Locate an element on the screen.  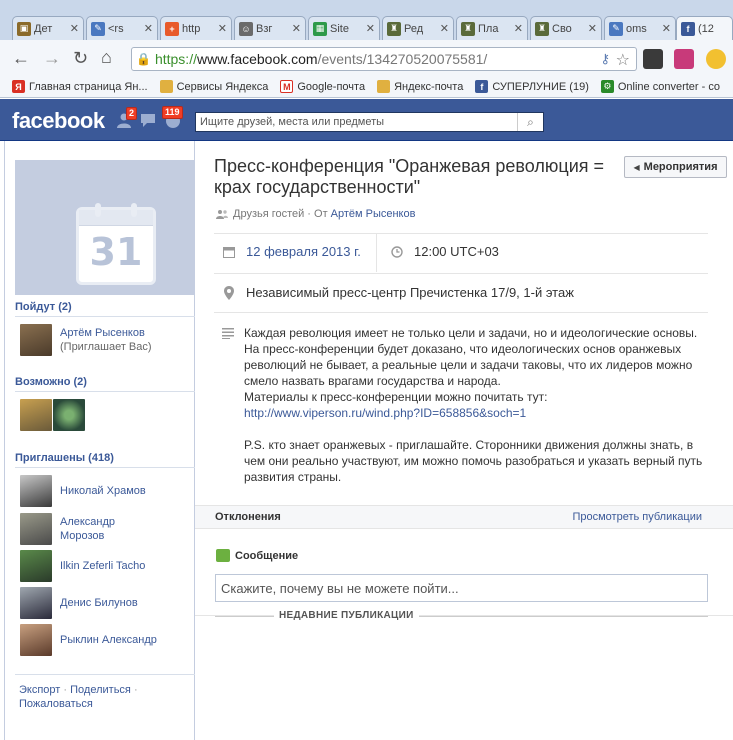
browser-tab-active: f (12 is located at coordinates (704, 28).